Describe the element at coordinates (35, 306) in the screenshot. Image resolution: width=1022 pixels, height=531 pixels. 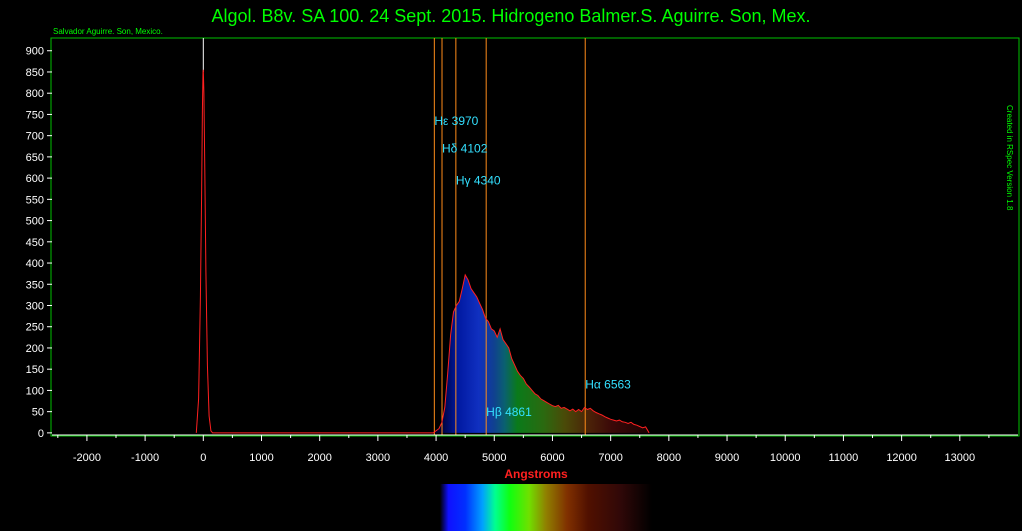
I see `y-tick-label: 300` at that location.